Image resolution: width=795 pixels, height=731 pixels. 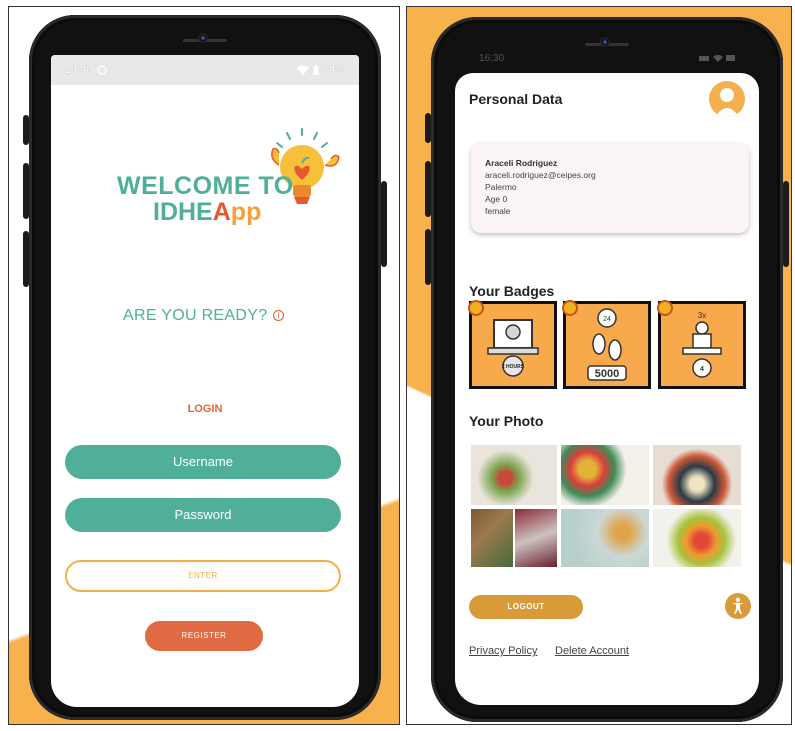 I want to click on welcome-heading: WELCOME TO, so click(x=205, y=186).